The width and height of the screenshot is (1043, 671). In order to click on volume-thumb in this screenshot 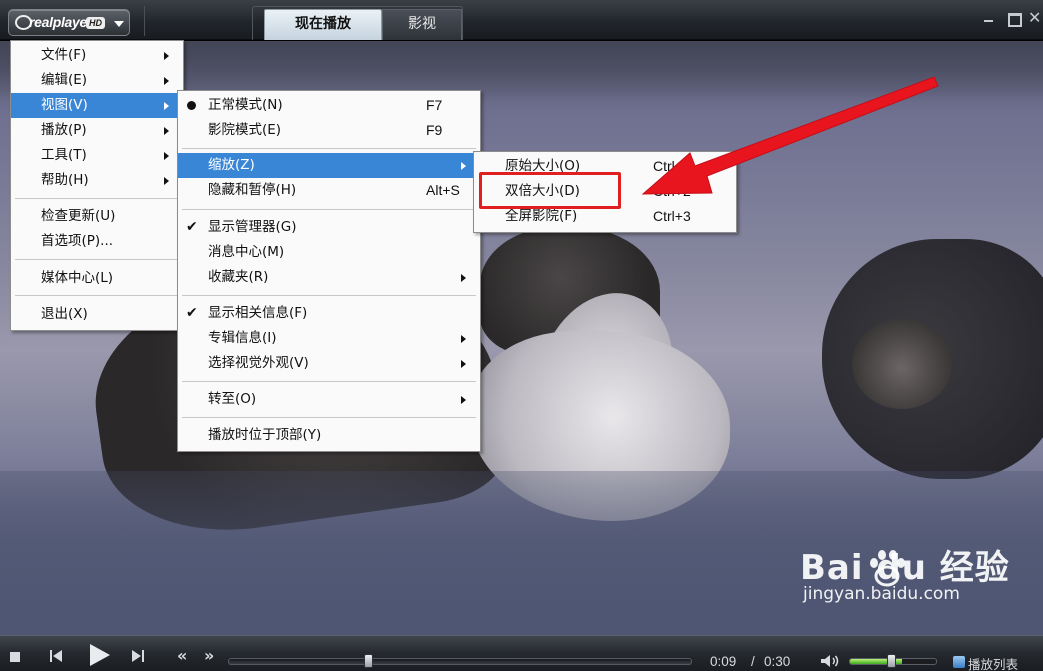, I will do `click(891, 661)`.